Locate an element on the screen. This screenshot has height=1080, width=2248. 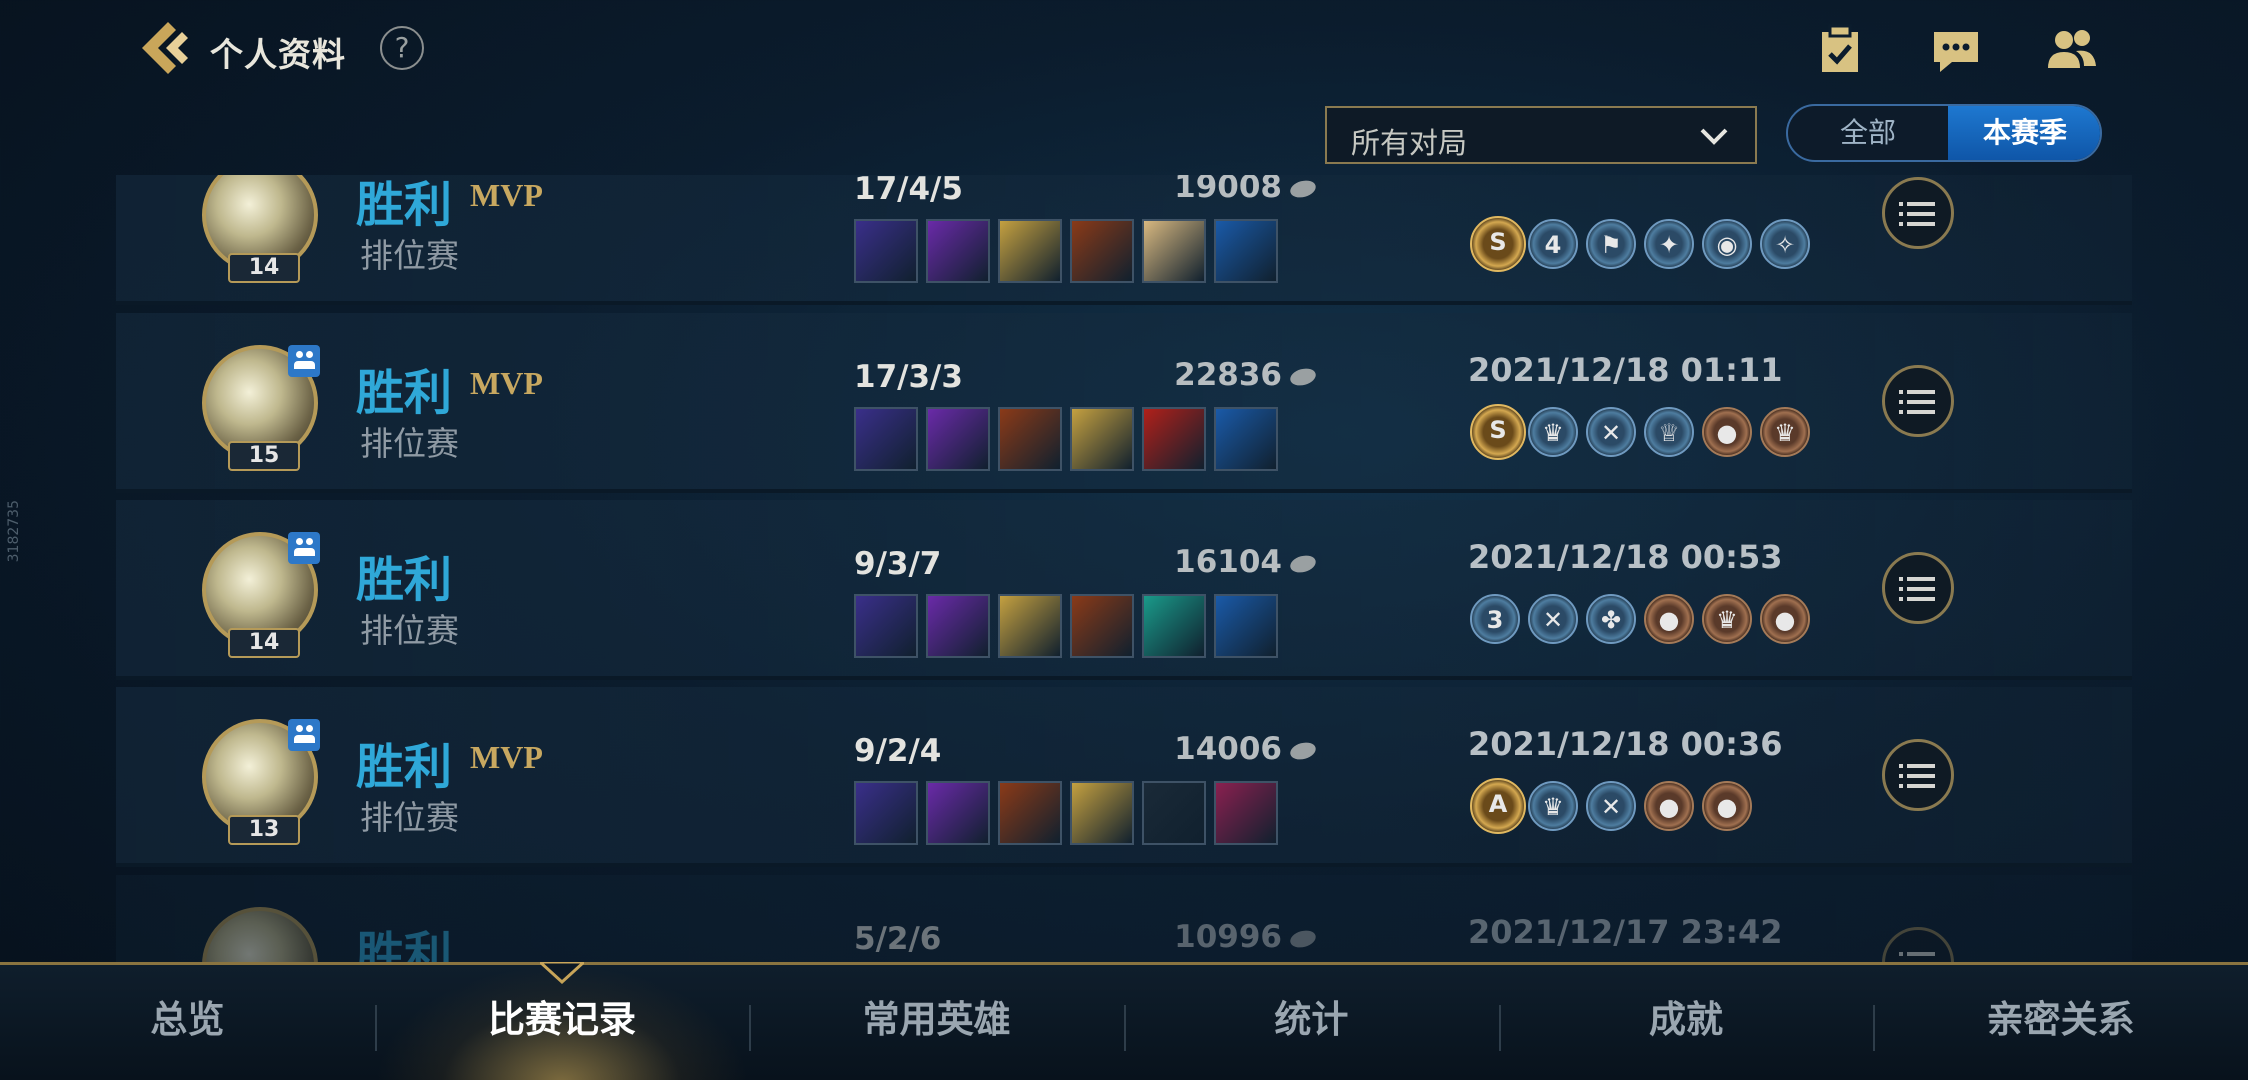
gold-amount: 19008 is located at coordinates (1227, 190).